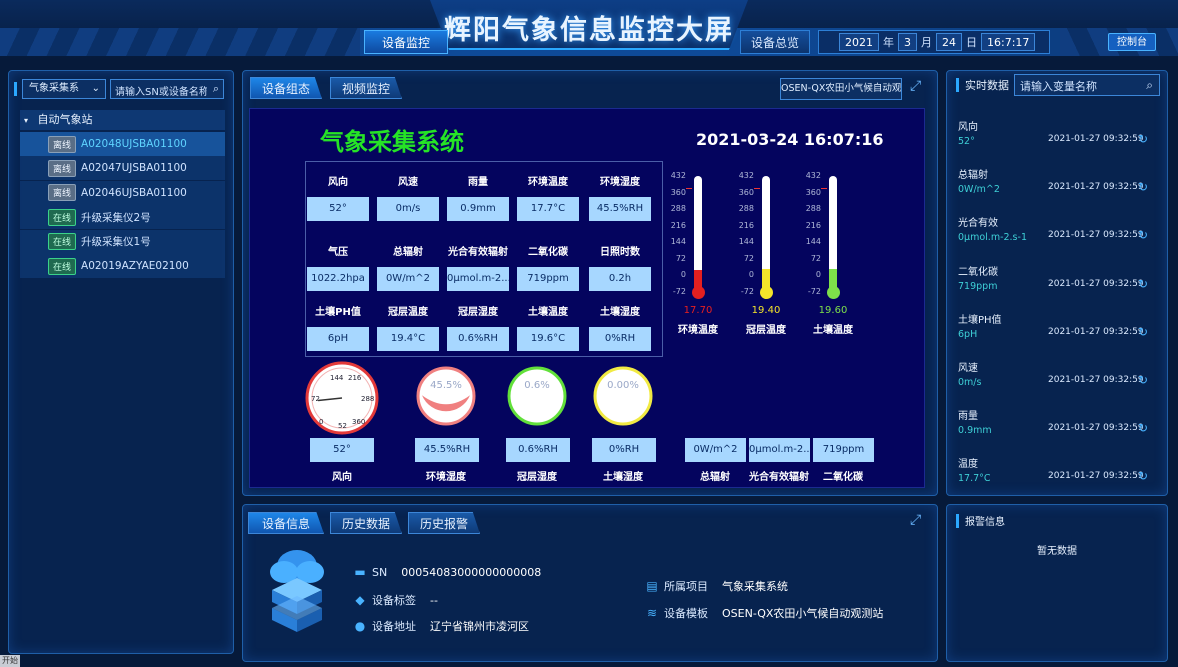 The height and width of the screenshot is (667, 1178). Describe the element at coordinates (338, 339) in the screenshot. I see `sensor-value: 6pH` at that location.